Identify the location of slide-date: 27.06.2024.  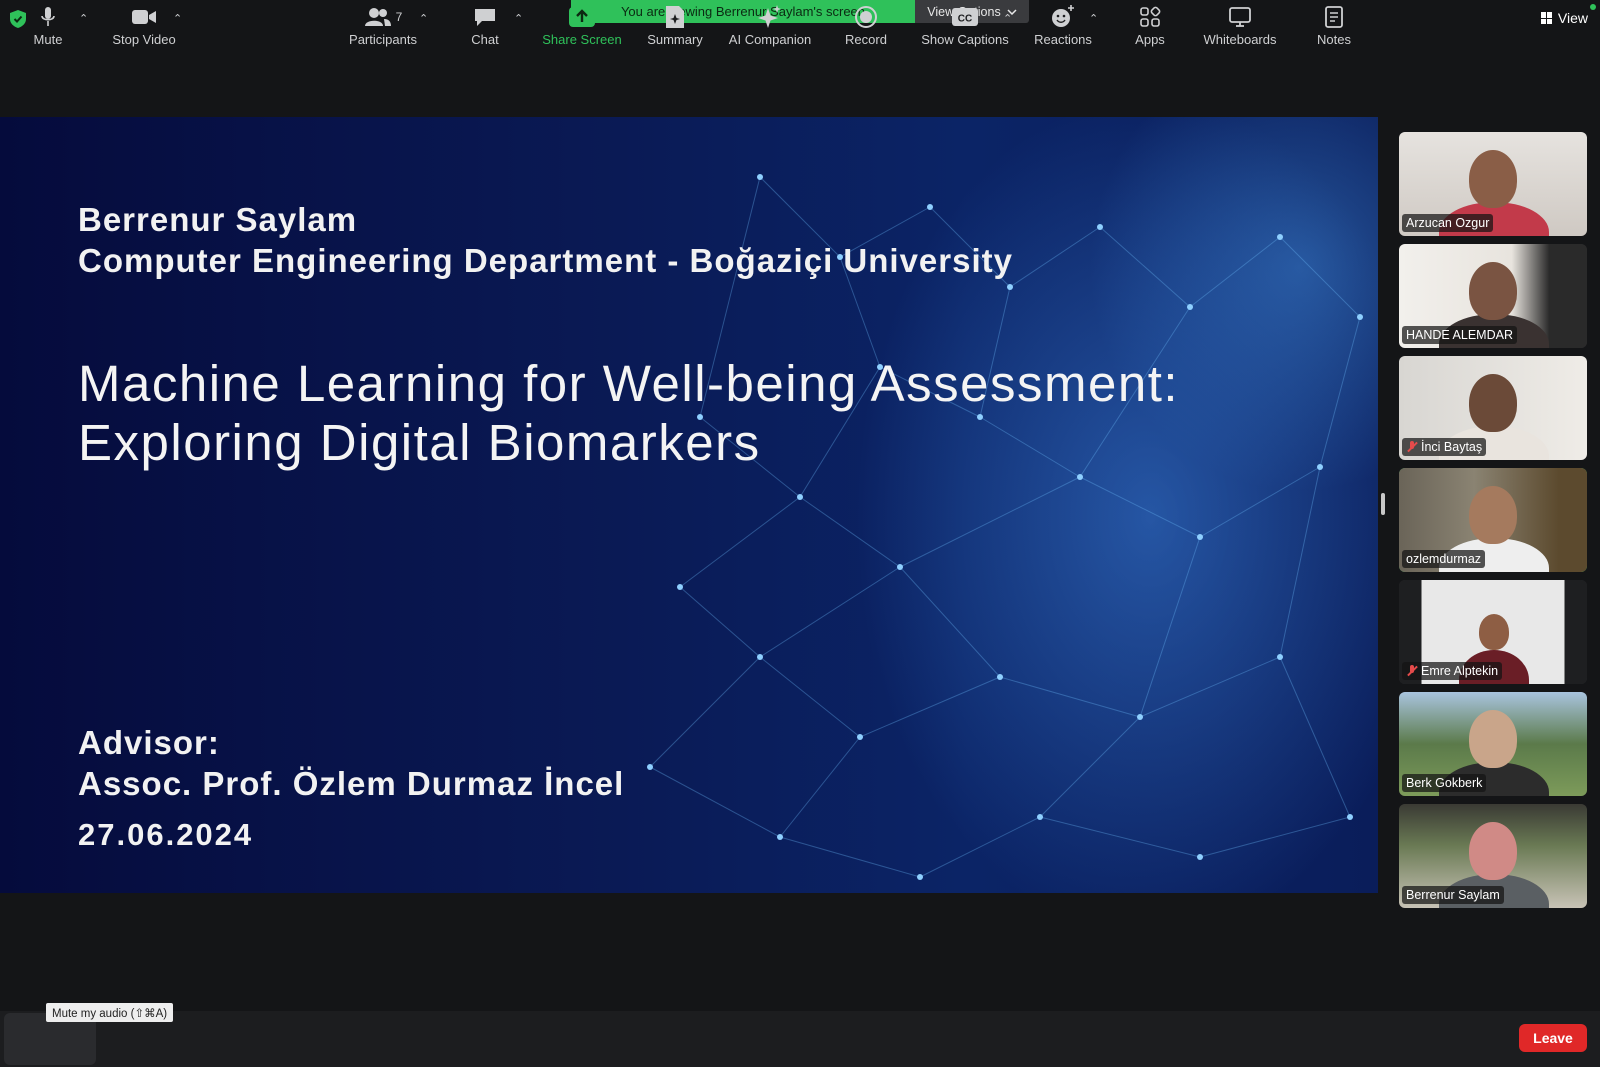
(166, 834).